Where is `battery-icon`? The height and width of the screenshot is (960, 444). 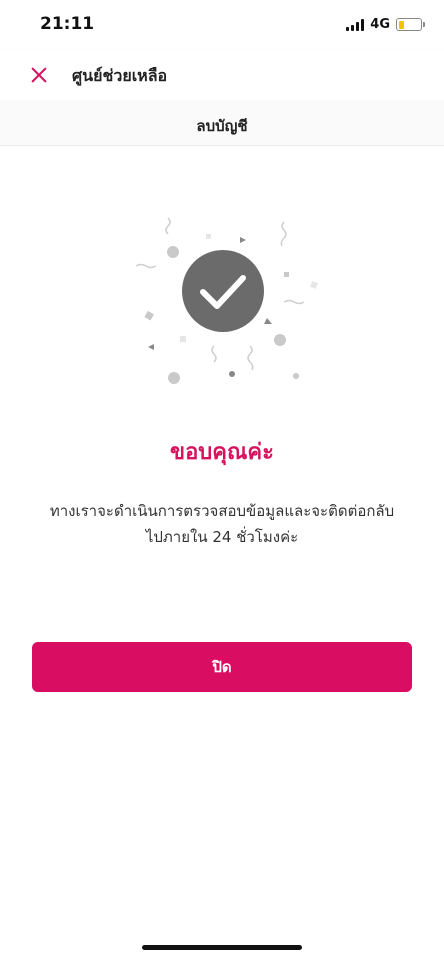 battery-icon is located at coordinates (410, 24).